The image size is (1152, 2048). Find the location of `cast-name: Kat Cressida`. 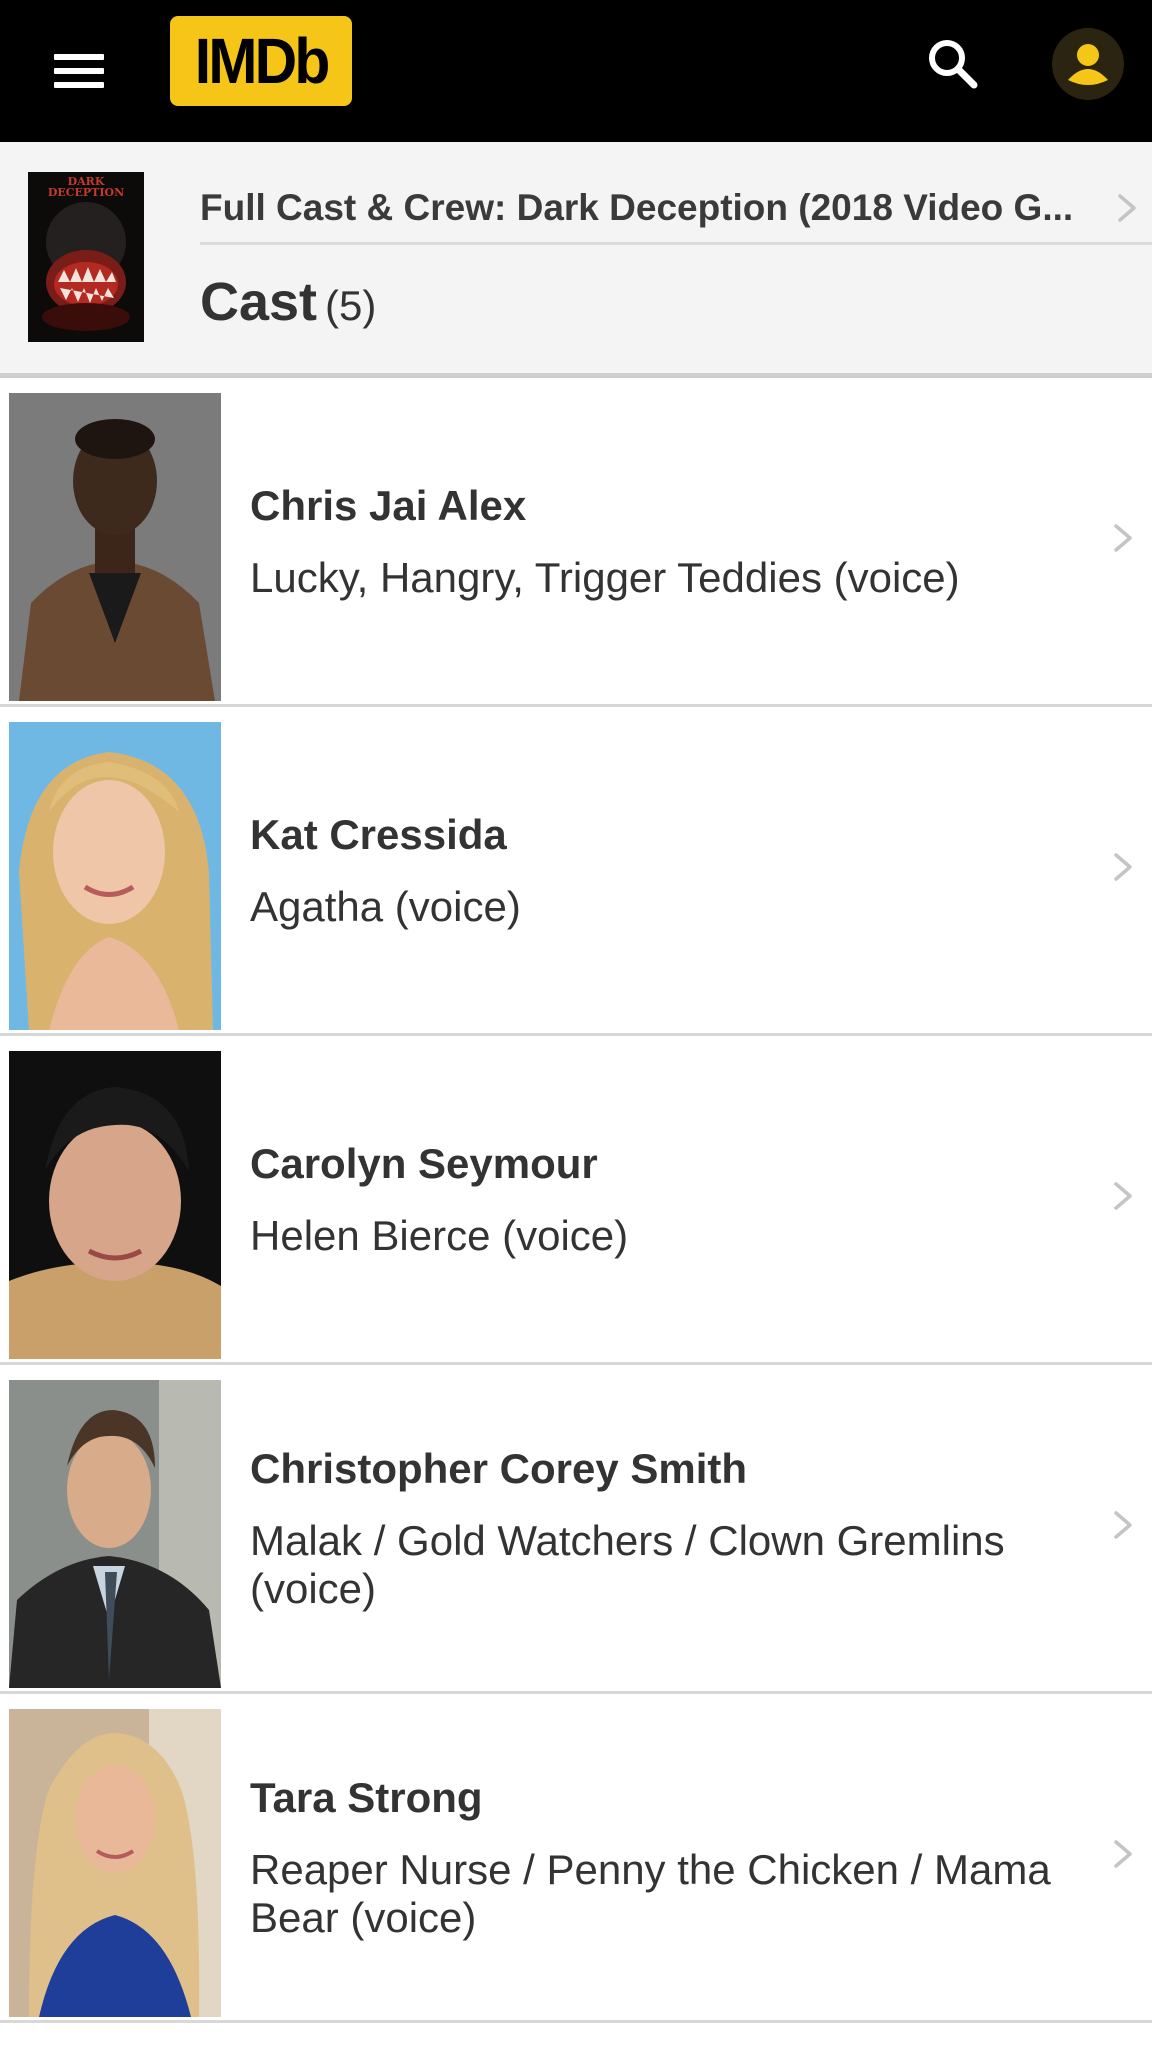

cast-name: Kat Cressida is located at coordinates (378, 834).